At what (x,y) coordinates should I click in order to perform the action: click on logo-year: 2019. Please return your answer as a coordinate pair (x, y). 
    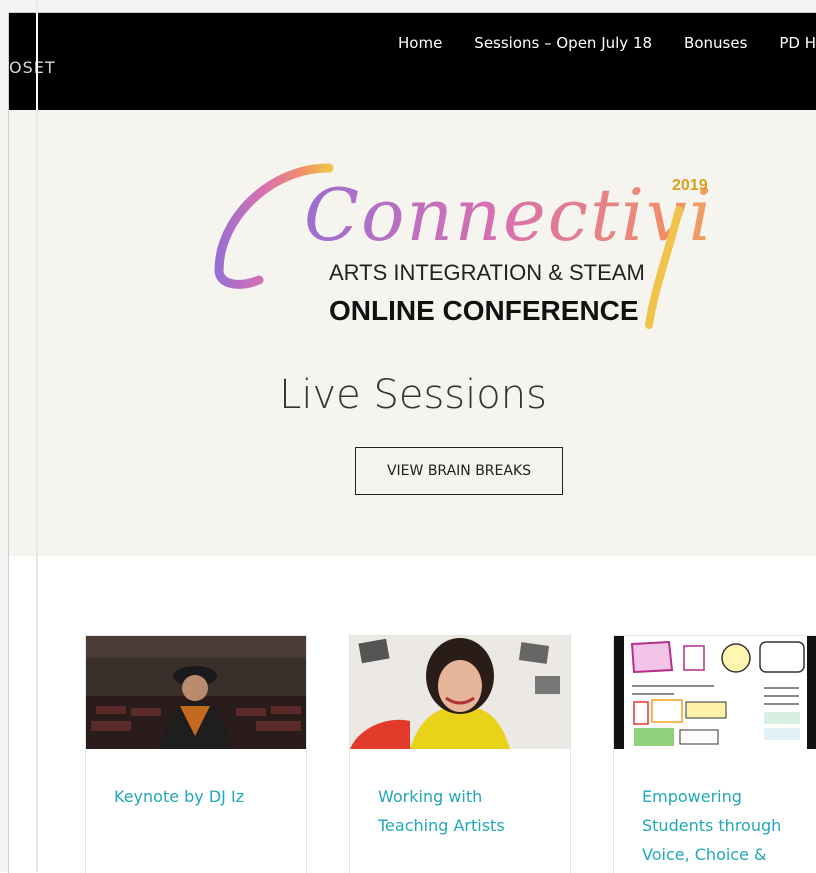
    Looking at the image, I should click on (690, 185).